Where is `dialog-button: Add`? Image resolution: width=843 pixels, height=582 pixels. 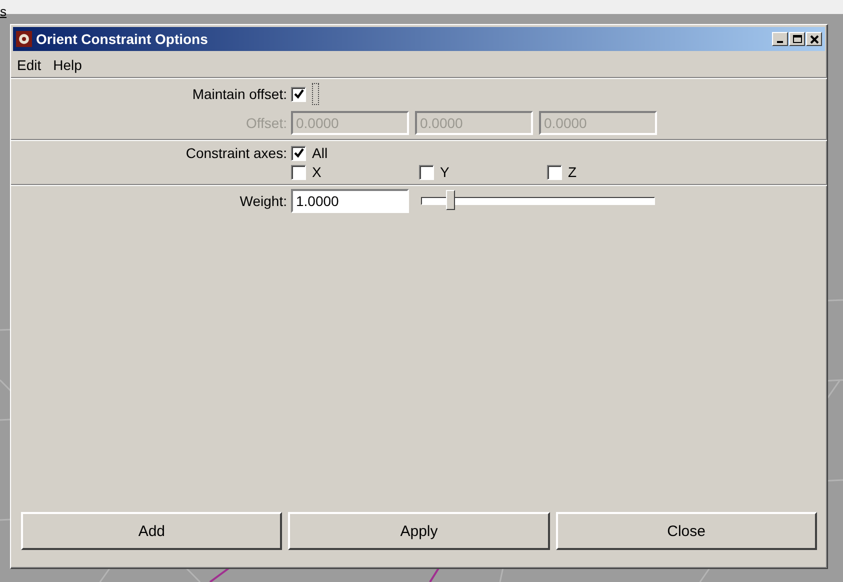 dialog-button: Add is located at coordinates (151, 531).